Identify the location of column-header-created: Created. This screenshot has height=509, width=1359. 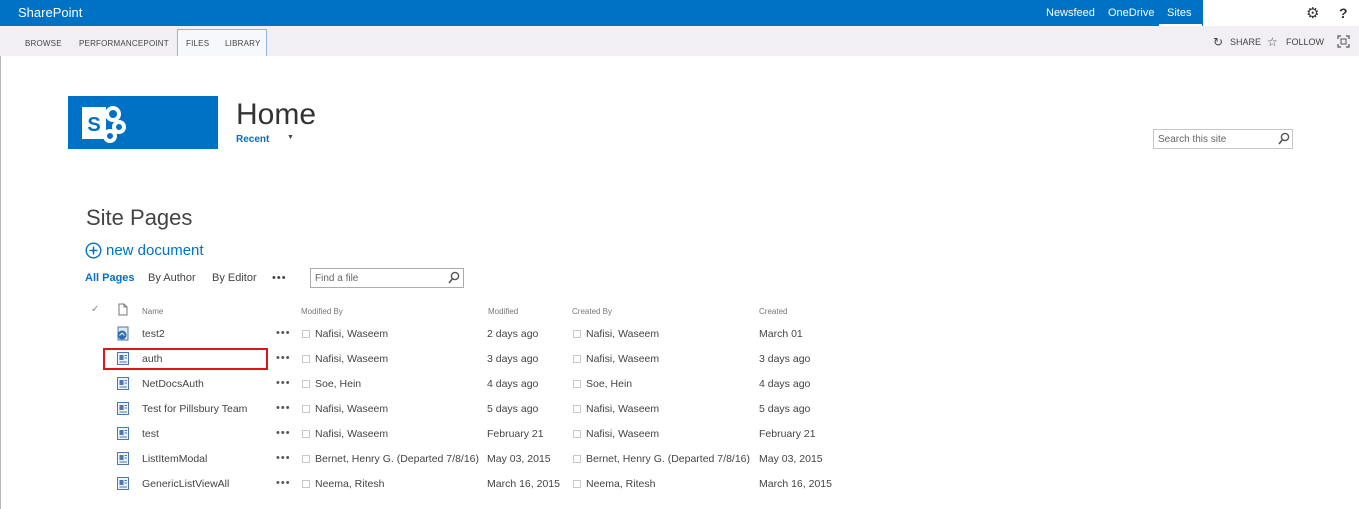
(773, 311).